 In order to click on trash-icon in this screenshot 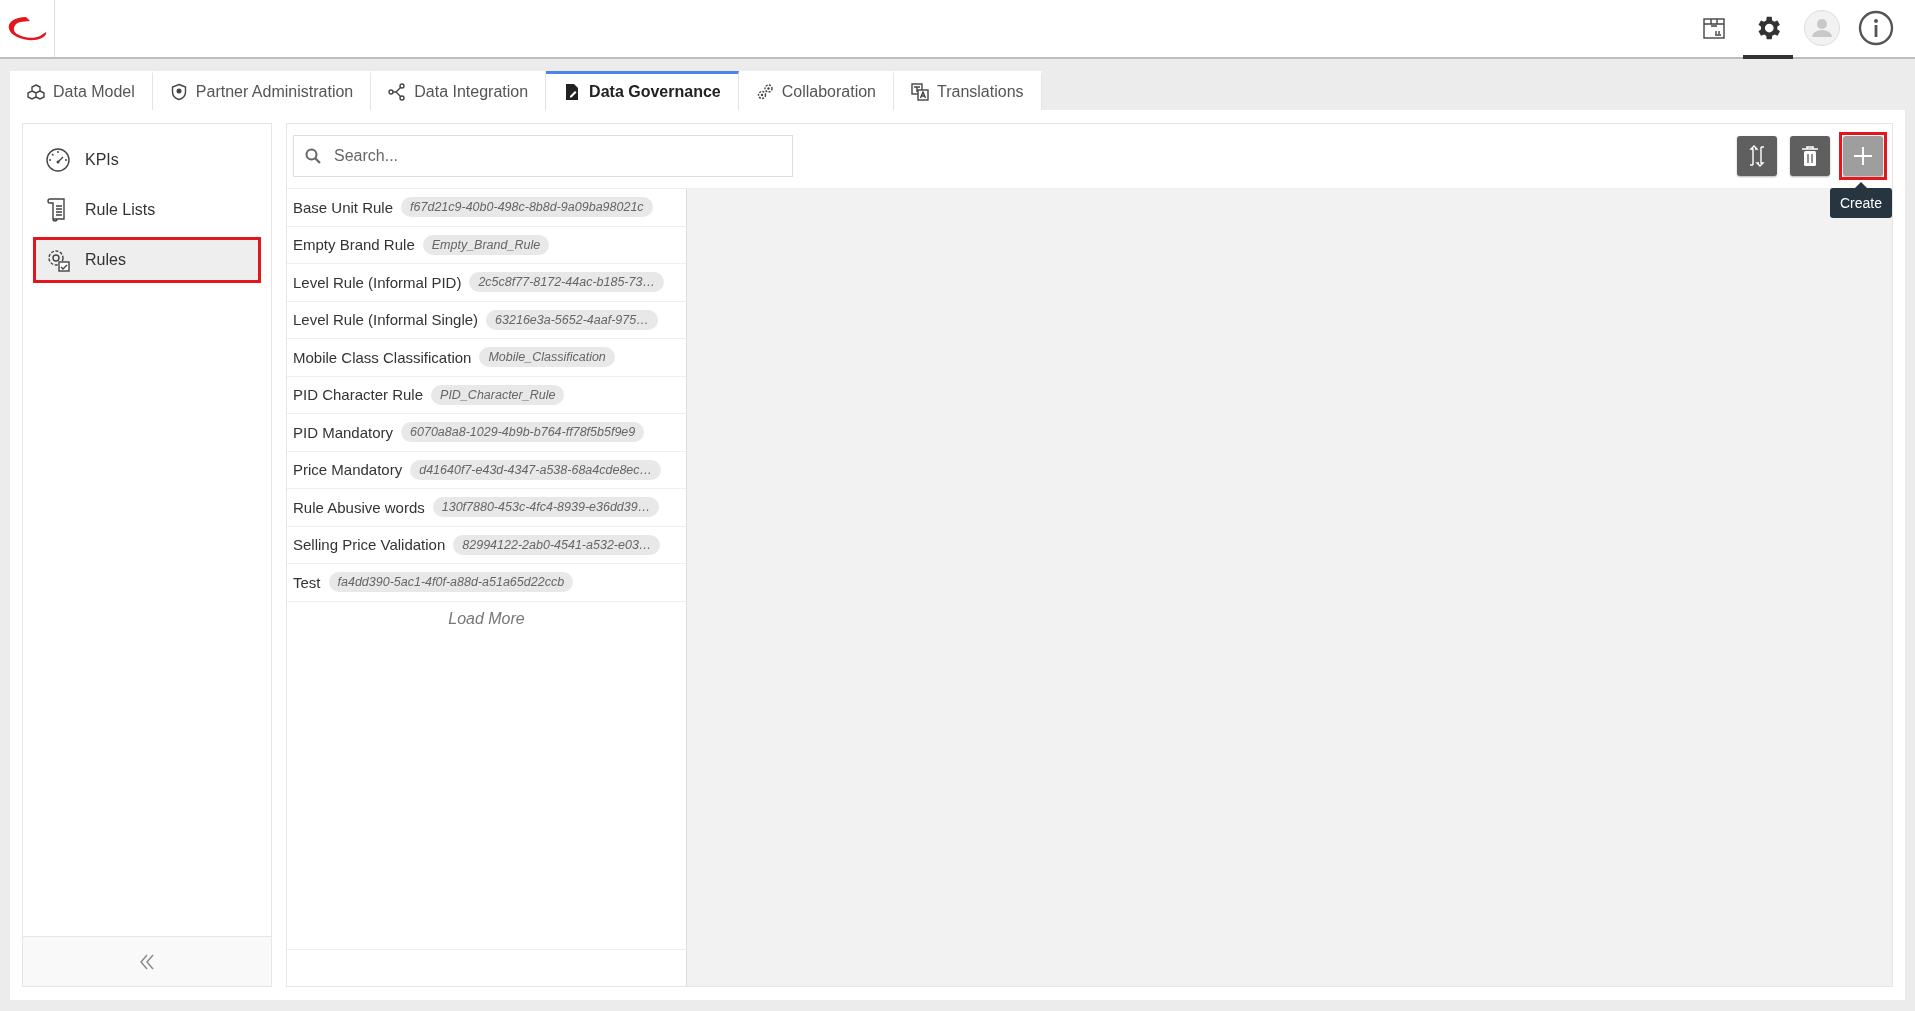, I will do `click(1810, 156)`.